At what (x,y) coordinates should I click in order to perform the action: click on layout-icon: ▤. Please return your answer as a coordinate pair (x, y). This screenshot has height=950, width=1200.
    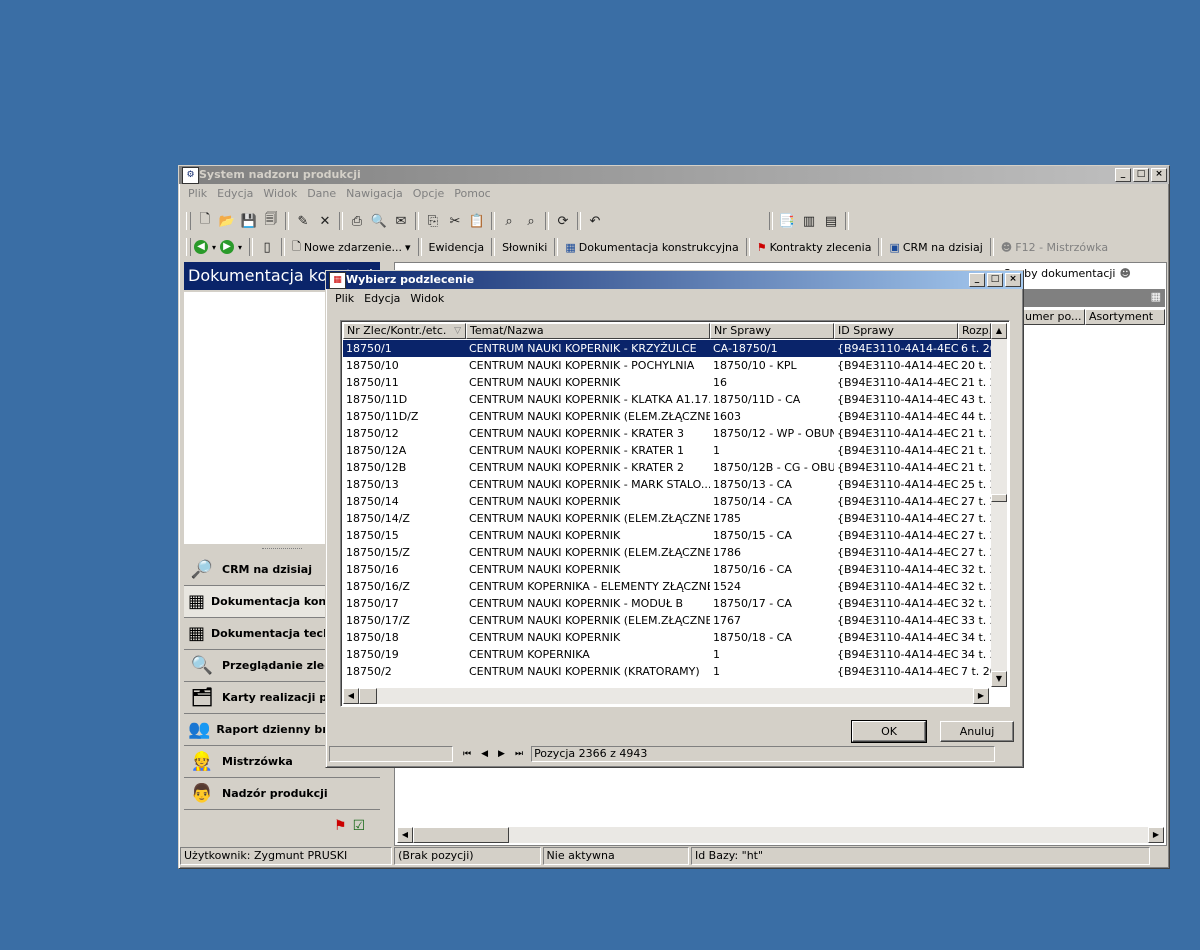
    Looking at the image, I should click on (831, 221).